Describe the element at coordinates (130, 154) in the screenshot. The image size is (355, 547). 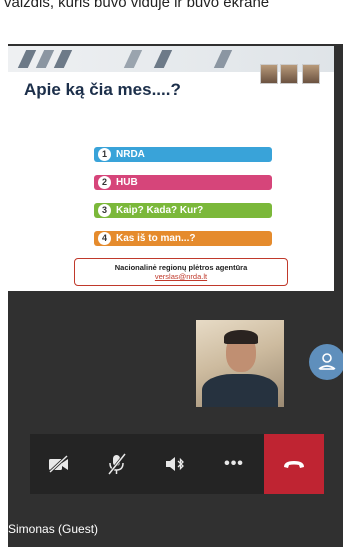
I see `agenda-label: NRDA` at that location.